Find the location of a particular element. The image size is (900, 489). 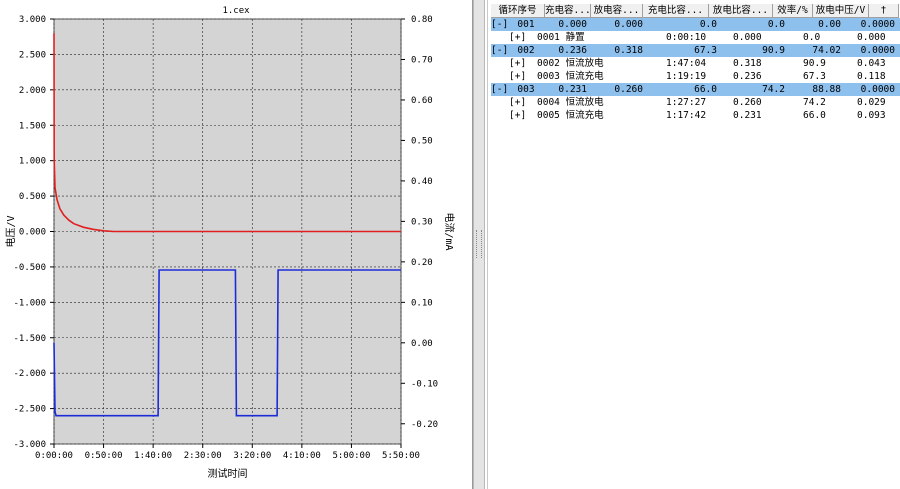

column-header: 放电中压/V is located at coordinates (841, 11).